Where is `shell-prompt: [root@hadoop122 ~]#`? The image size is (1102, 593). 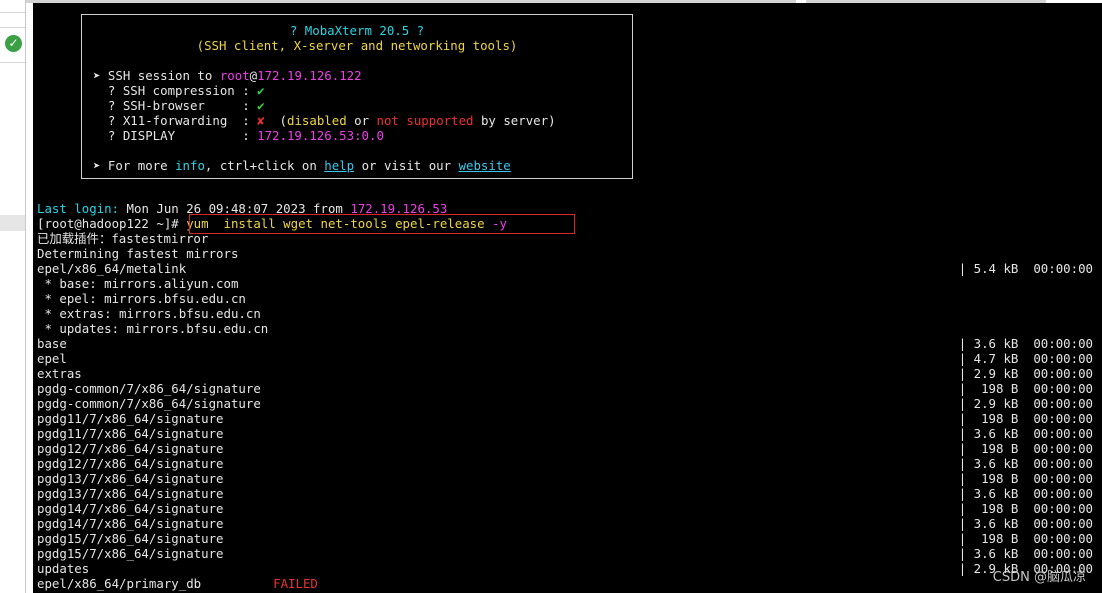
shell-prompt: [root@hadoop122 ~]# is located at coordinates (112, 223).